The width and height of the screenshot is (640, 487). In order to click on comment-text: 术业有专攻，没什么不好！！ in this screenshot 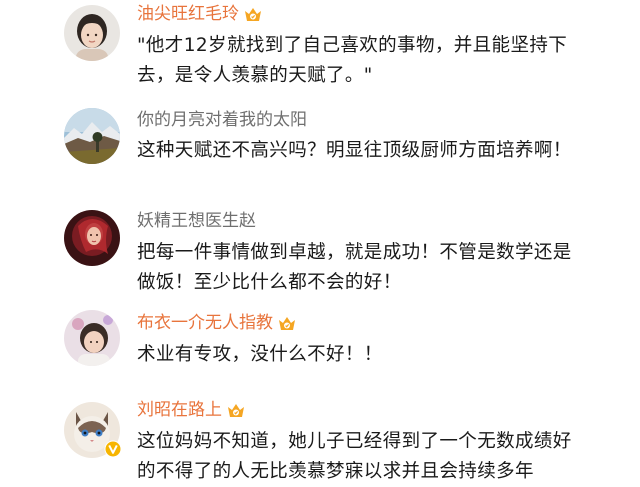, I will do `click(260, 354)`.